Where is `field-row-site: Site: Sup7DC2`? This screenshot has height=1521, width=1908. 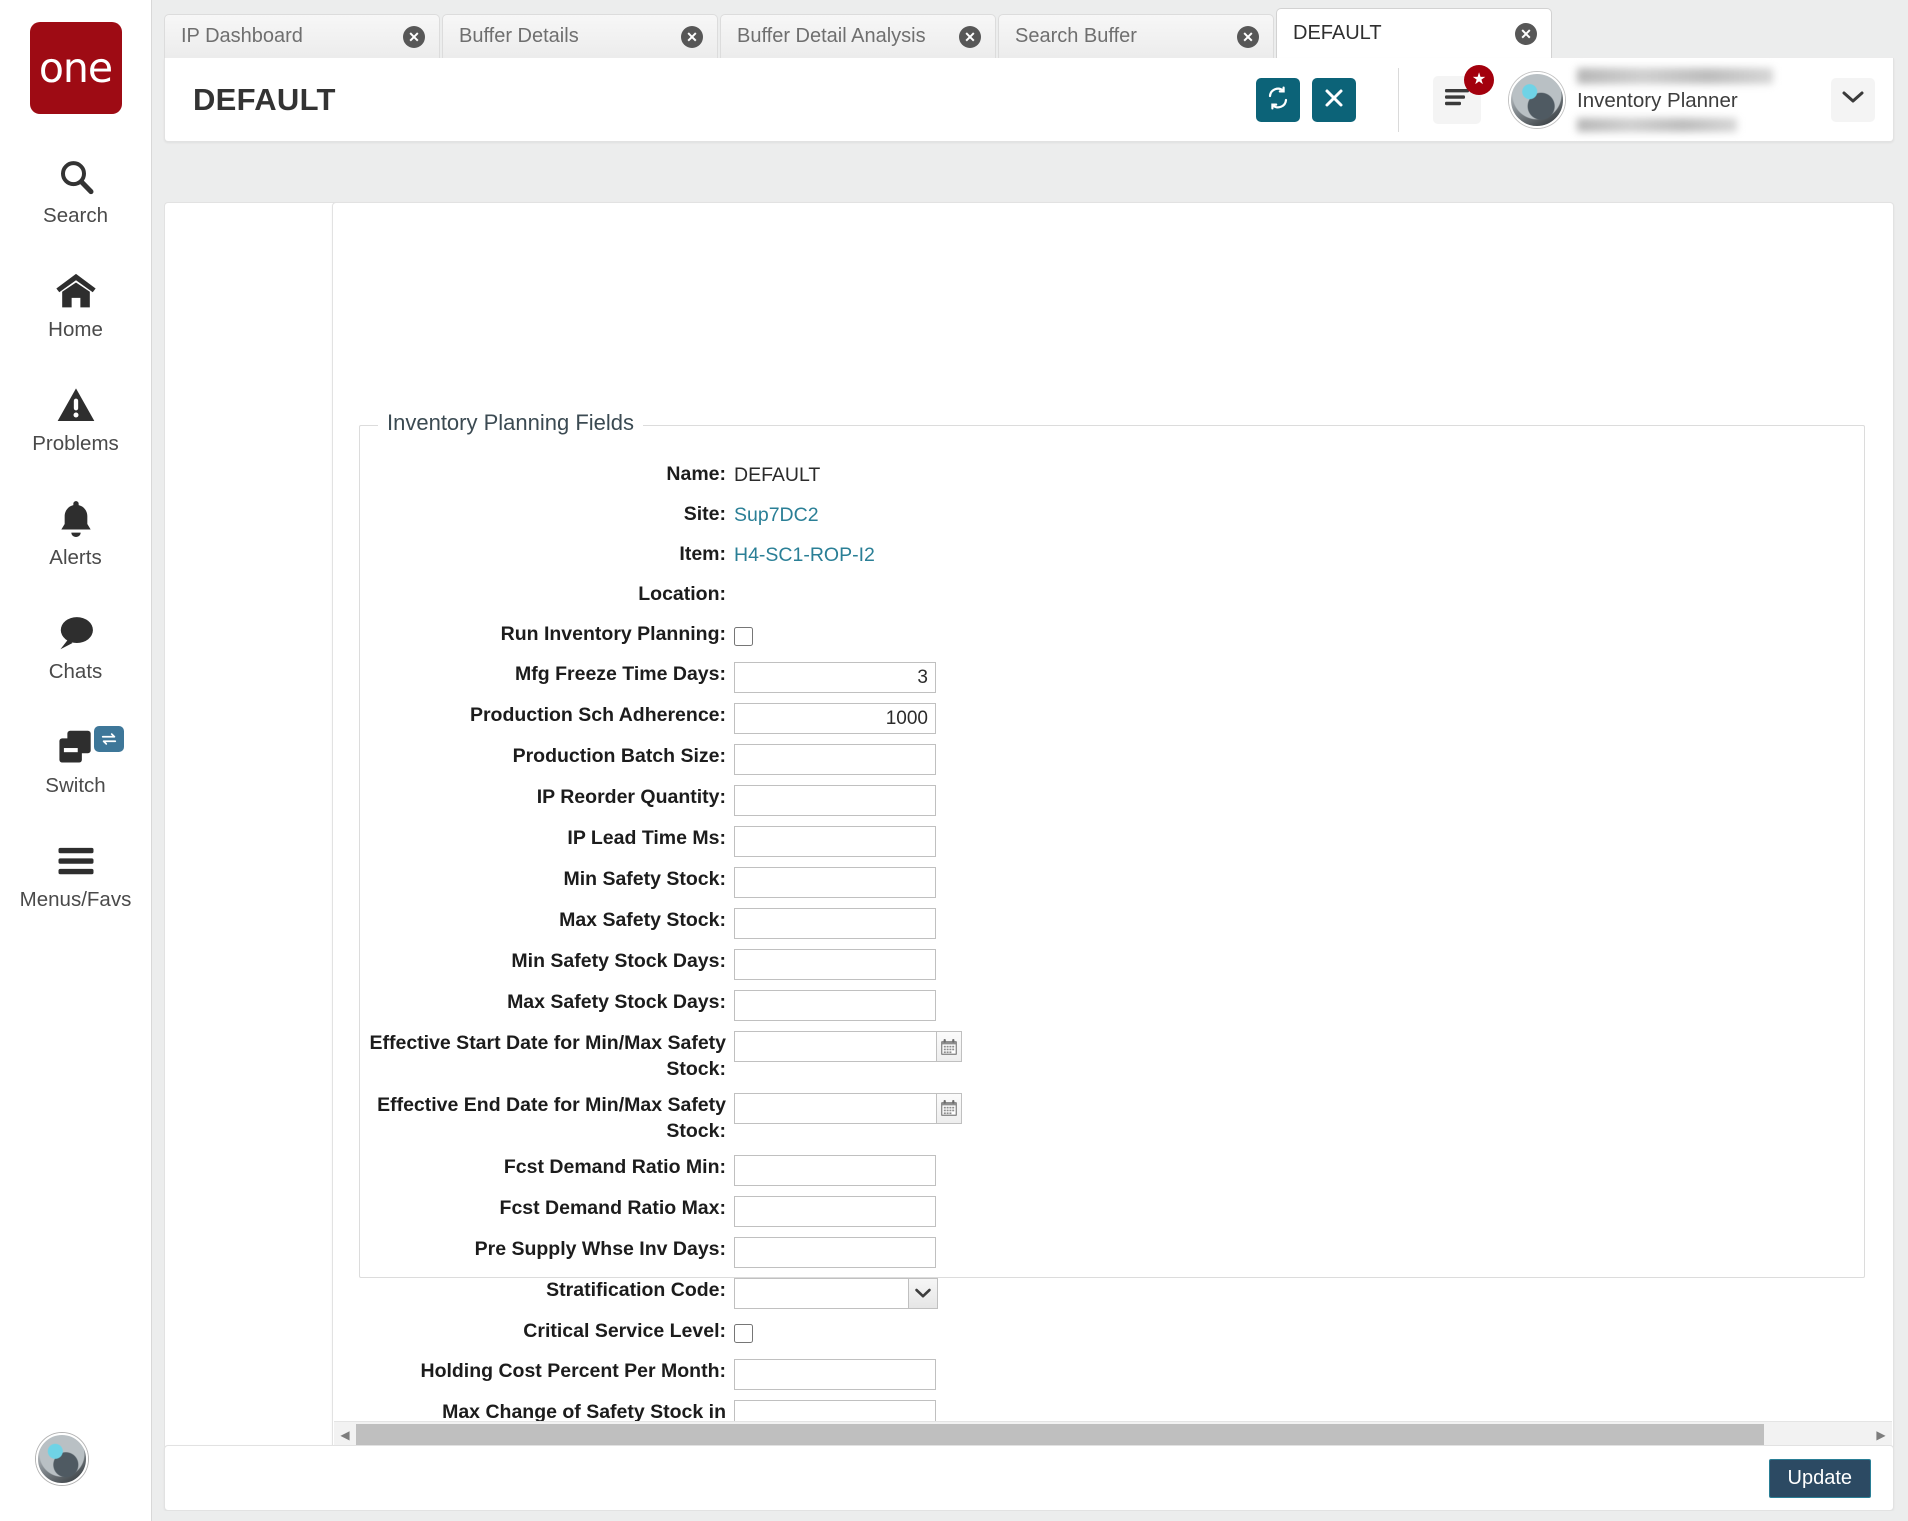 field-row-site: Site: Sup7DC2 is located at coordinates (680, 517).